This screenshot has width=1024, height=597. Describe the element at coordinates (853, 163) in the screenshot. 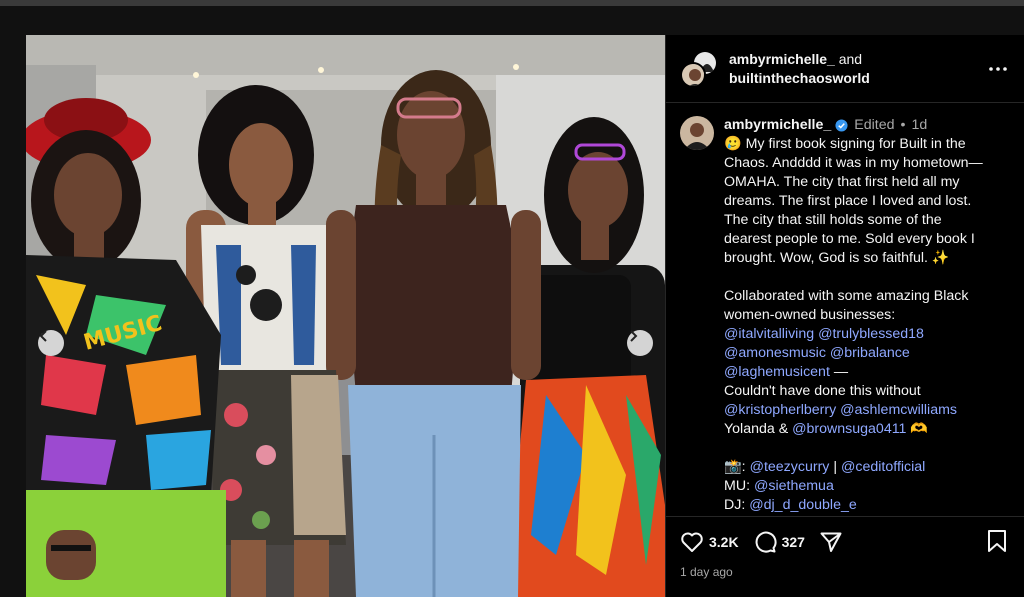

I see `caption-line: Chaos. Andddd it was in my hometown—` at that location.